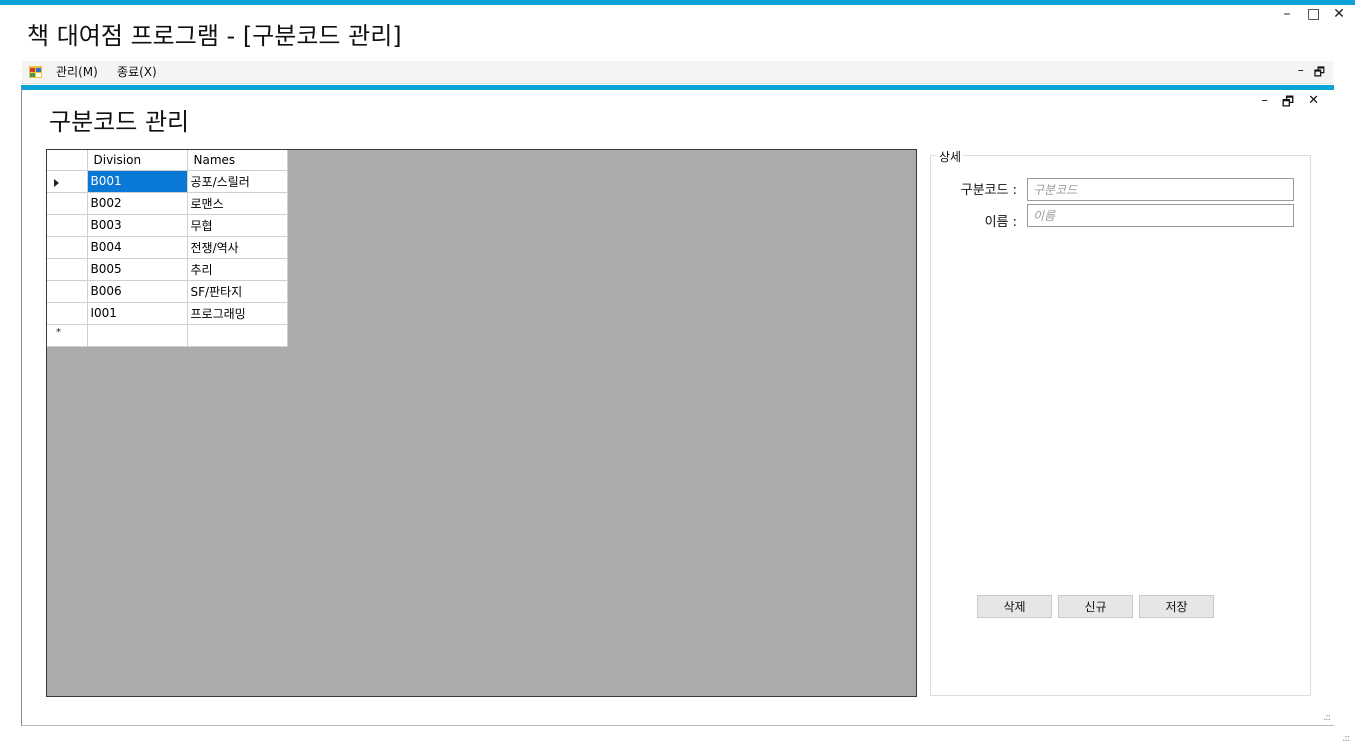 Image resolution: width=1355 pixels, height=747 pixels. Describe the element at coordinates (1000, 222) in the screenshot. I see `name-label: 이름 :` at that location.